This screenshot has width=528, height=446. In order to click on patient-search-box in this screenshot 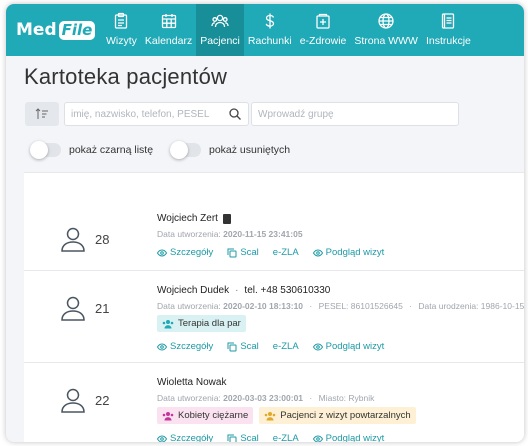, I will do `click(156, 114)`.